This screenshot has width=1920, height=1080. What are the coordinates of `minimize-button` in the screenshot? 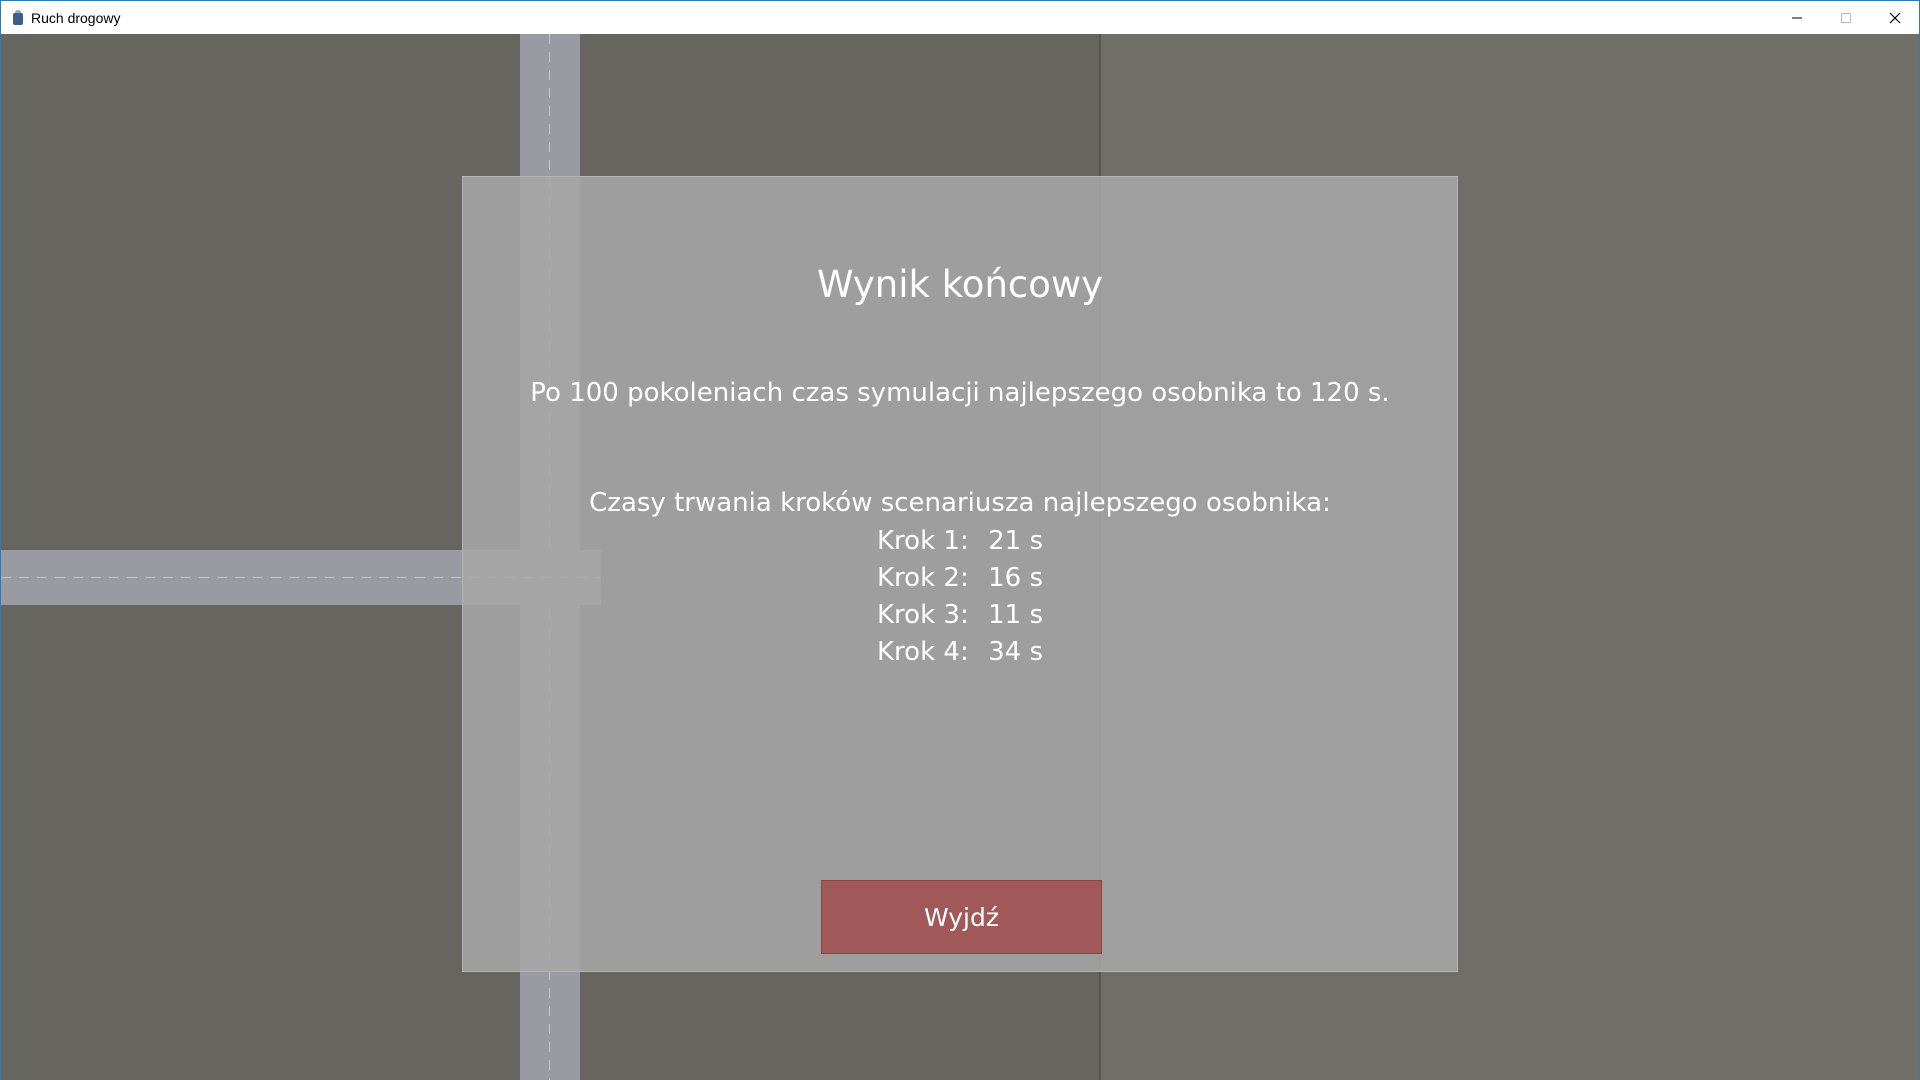 It's located at (1796, 17).